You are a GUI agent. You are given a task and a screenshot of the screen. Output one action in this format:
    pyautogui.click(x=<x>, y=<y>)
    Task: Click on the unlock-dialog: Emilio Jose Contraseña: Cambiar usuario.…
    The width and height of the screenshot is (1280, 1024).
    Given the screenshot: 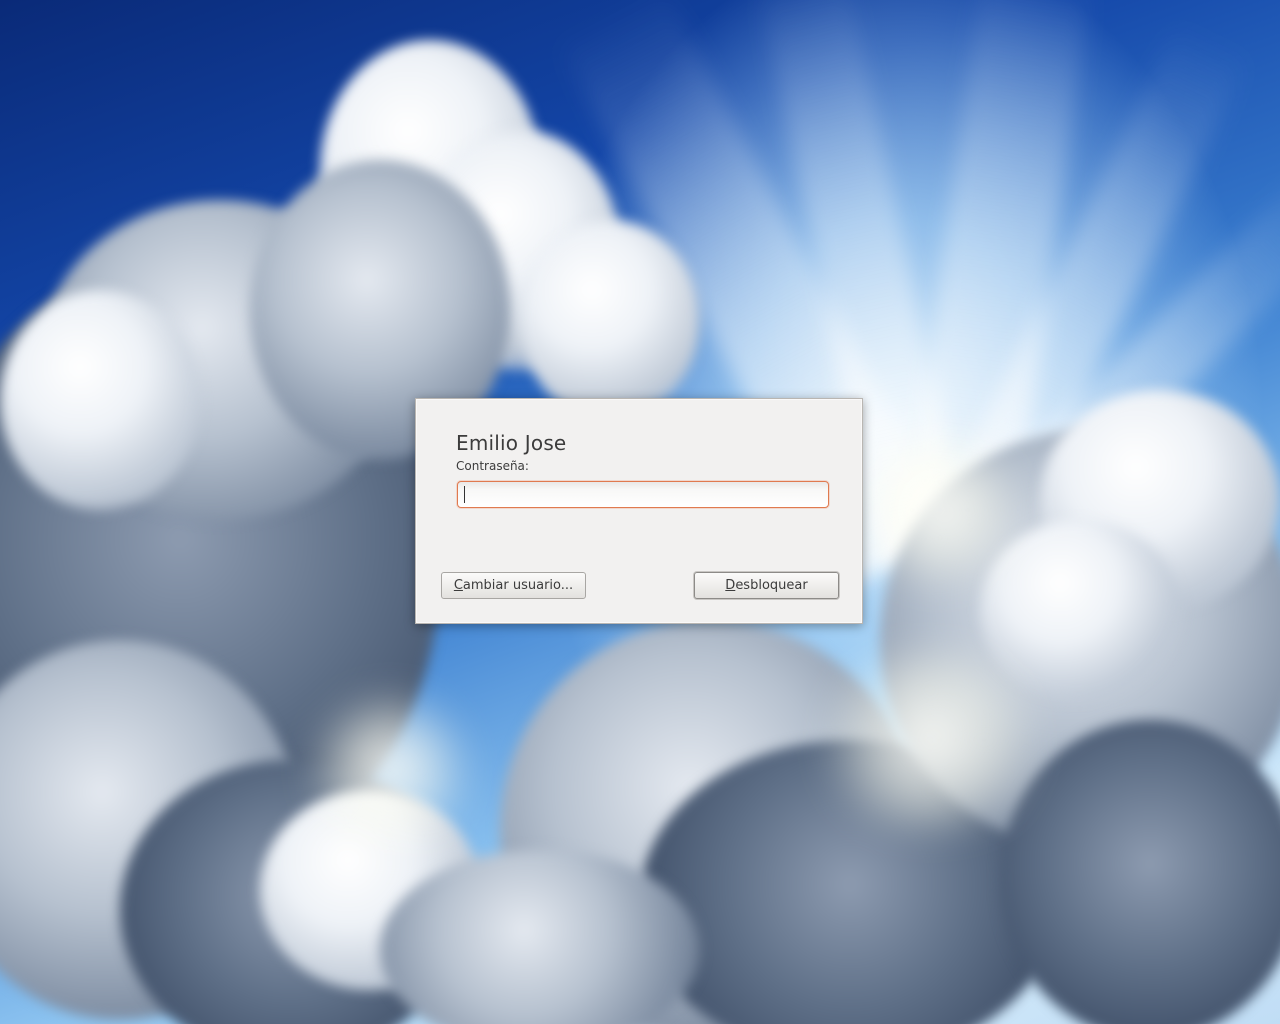 What is the action you would take?
    pyautogui.click(x=639, y=511)
    